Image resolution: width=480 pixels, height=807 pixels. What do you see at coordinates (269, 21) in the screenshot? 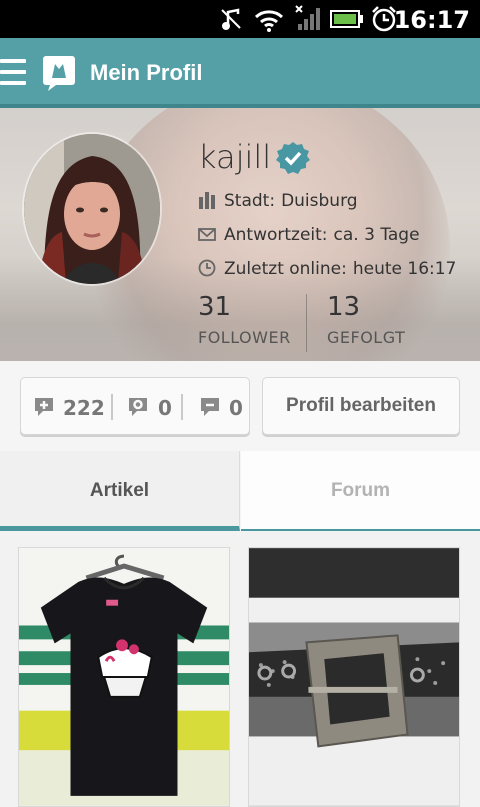
I see `wifi-icon` at bounding box center [269, 21].